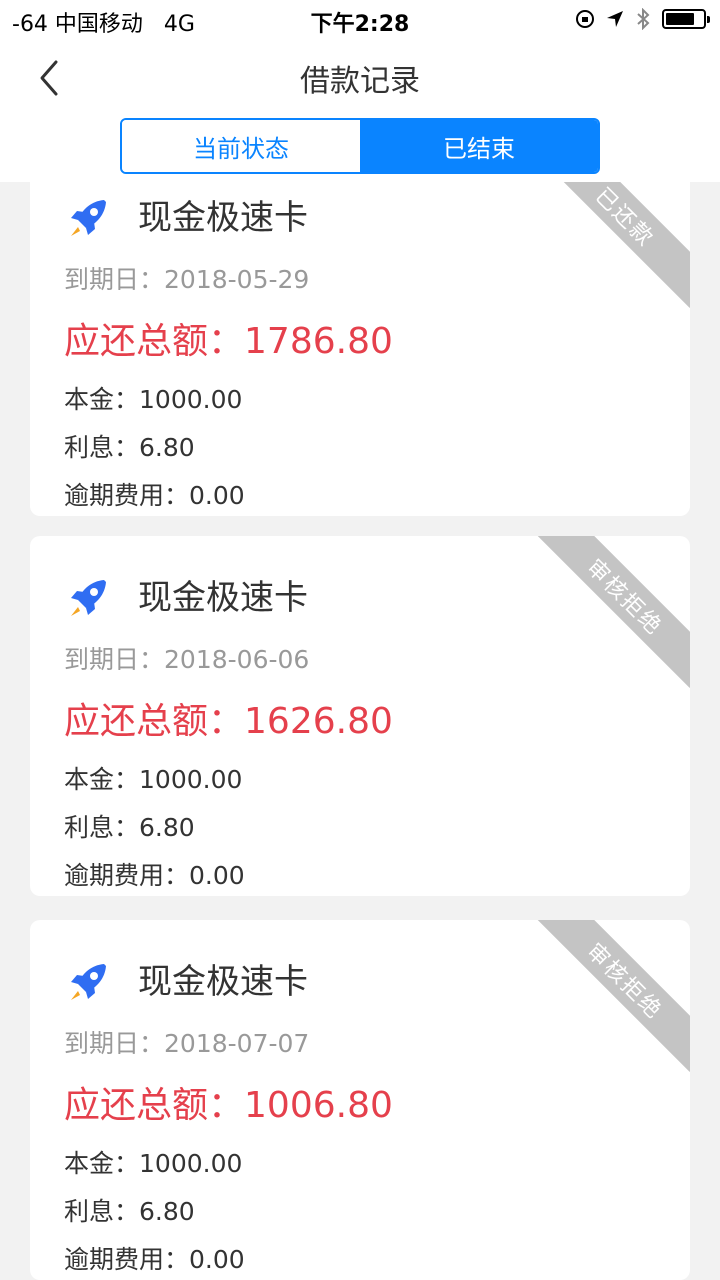  Describe the element at coordinates (479, 146) in the screenshot. I see `tab-finished: 已结束` at that location.